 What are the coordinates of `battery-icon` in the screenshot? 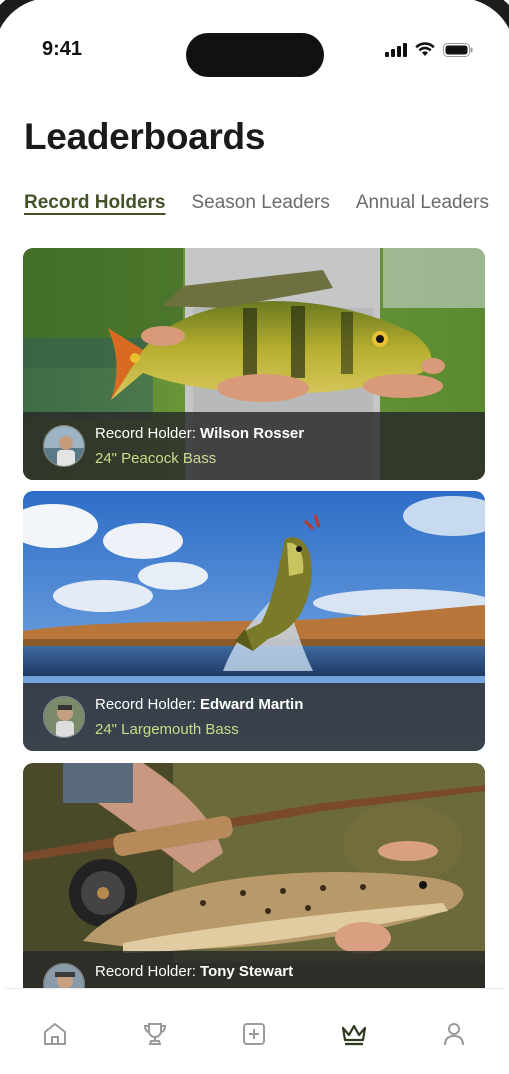 It's located at (458, 49).